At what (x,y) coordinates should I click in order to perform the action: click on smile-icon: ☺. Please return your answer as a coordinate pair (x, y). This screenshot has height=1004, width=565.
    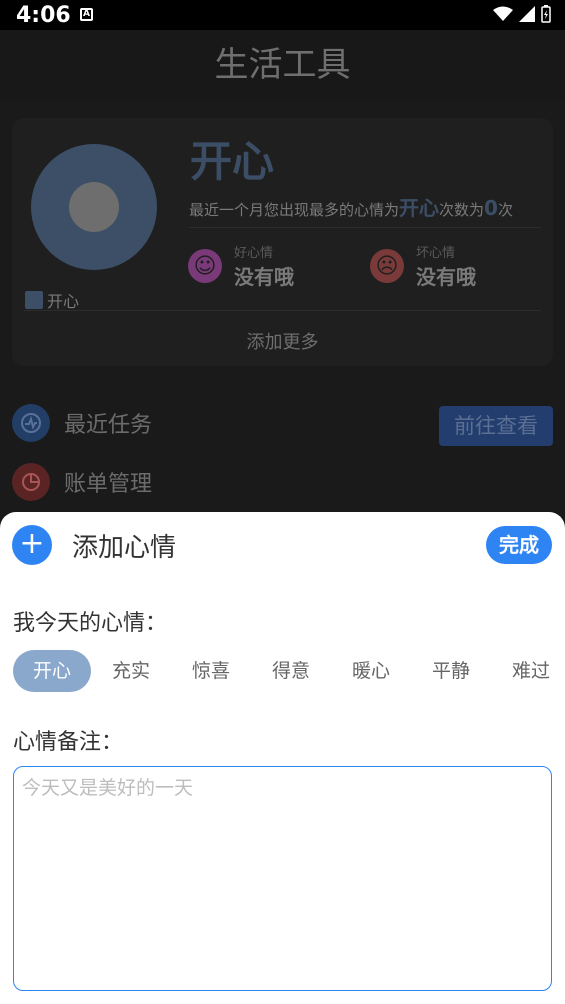
    Looking at the image, I should click on (205, 266).